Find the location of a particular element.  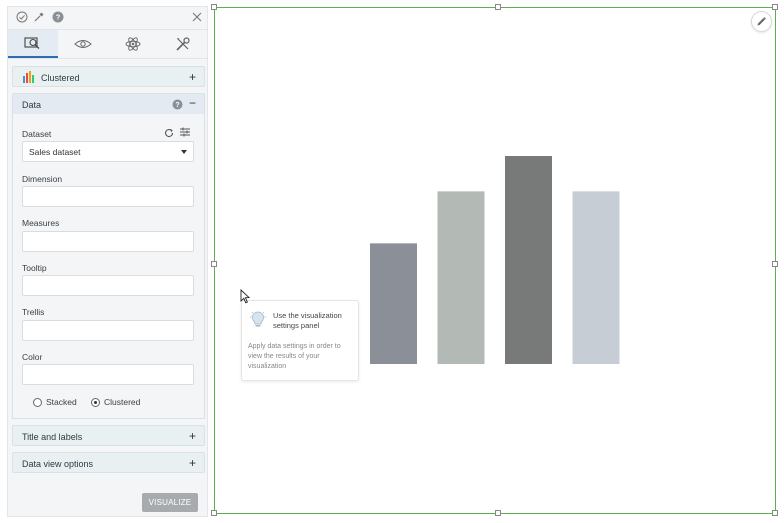

hint-title: Use the visualization settings panel is located at coordinates (307, 320).